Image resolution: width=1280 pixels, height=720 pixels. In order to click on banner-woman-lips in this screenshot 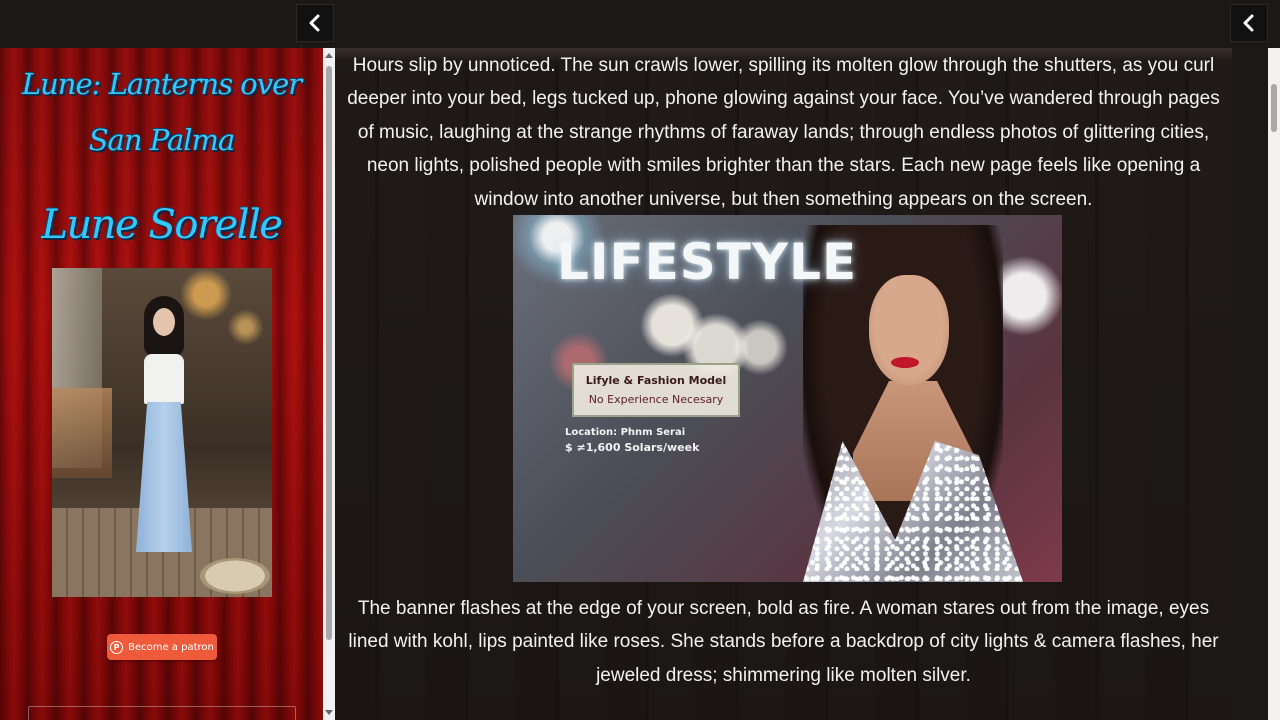, I will do `click(905, 362)`.